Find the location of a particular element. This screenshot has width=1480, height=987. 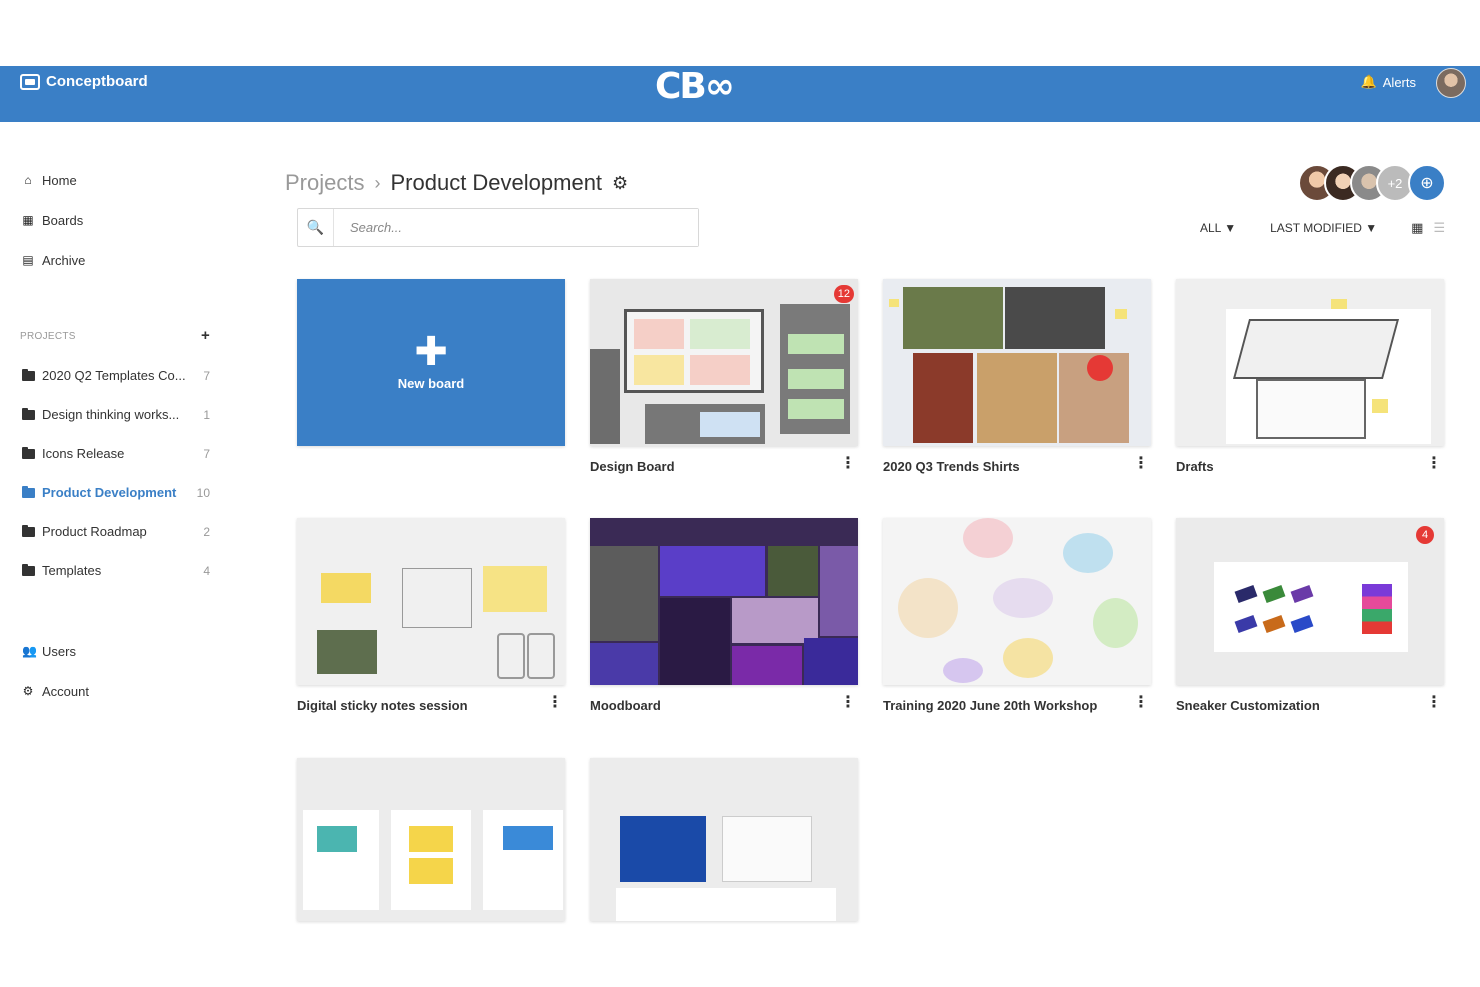

board-card: Drafts ⋮ is located at coordinates (1310, 376).